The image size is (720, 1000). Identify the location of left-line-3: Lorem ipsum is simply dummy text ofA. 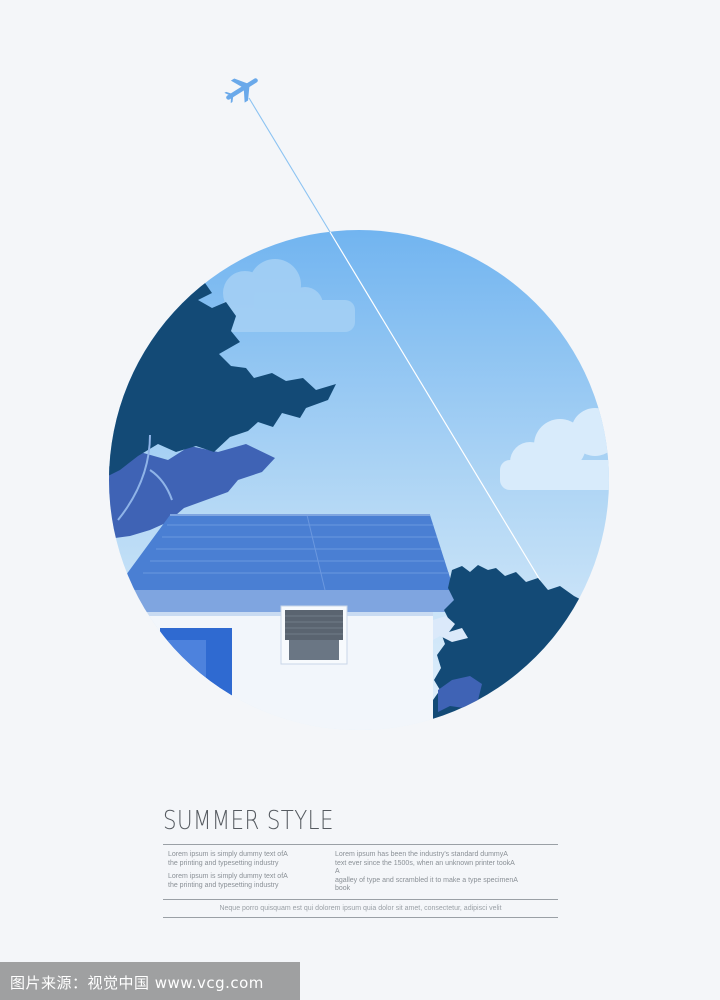
(228, 876).